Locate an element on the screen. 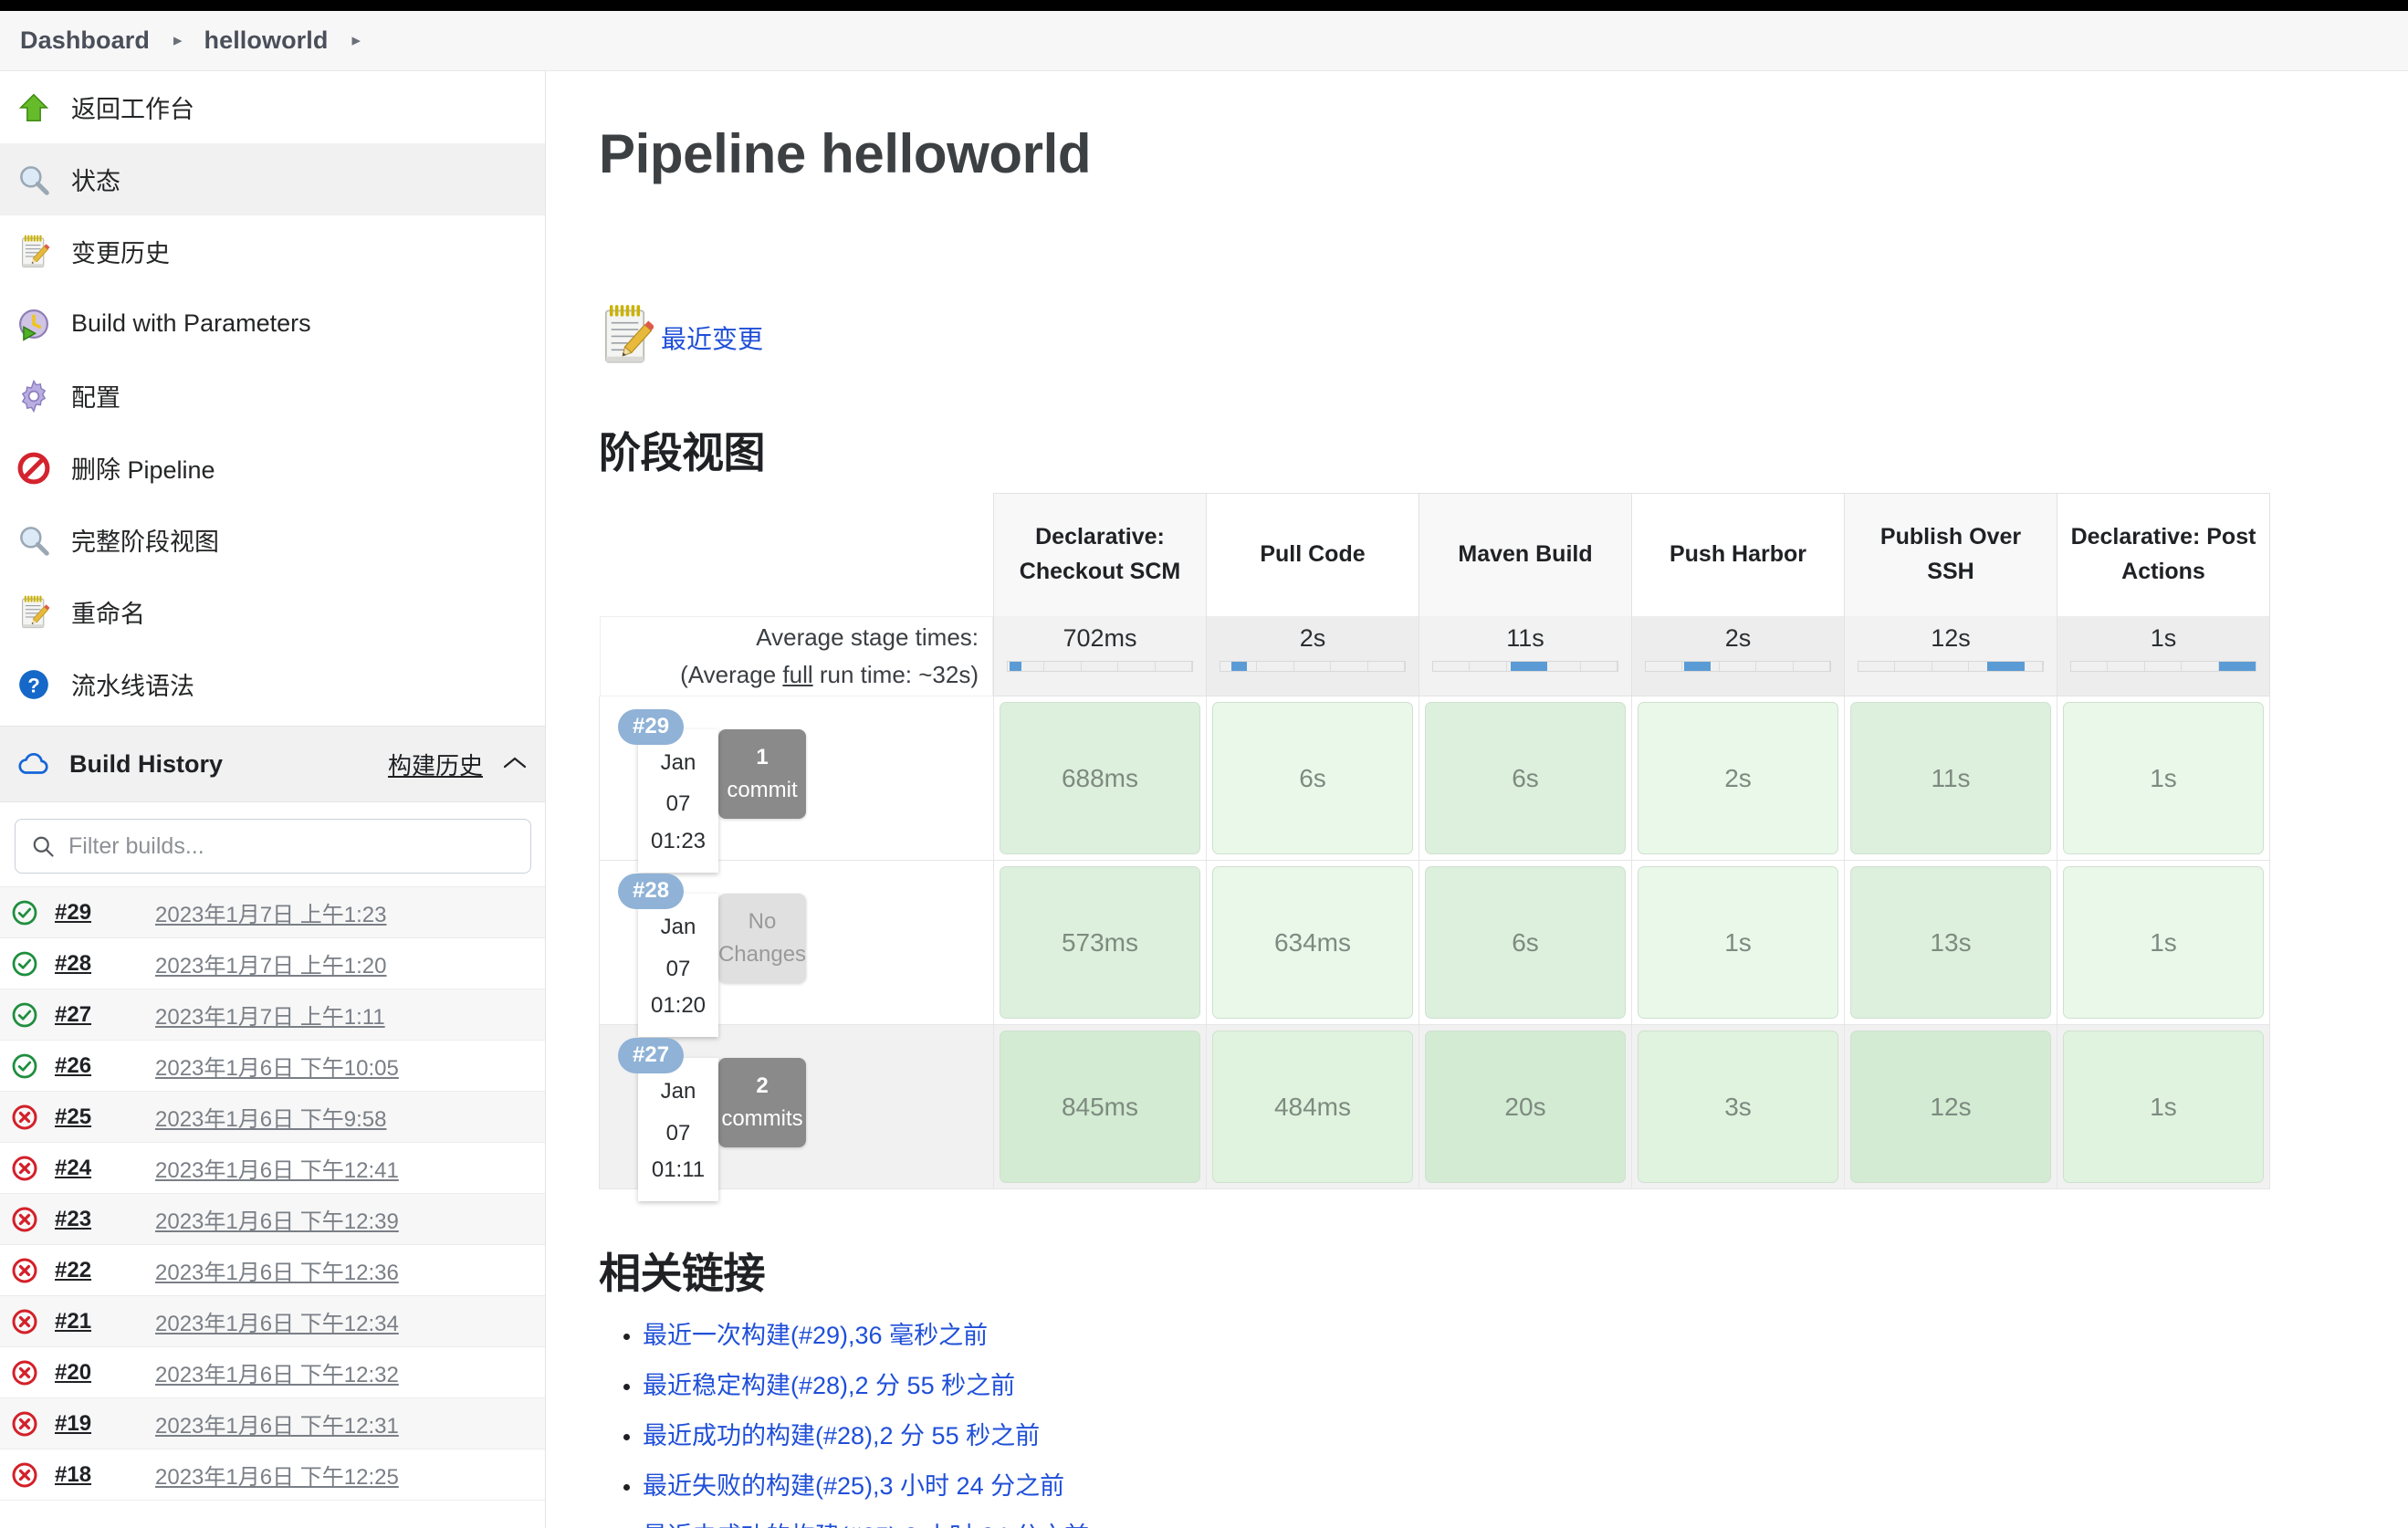  stage-row-header: #27 Jan 07 01:11 2 commits is located at coordinates (797, 1113).